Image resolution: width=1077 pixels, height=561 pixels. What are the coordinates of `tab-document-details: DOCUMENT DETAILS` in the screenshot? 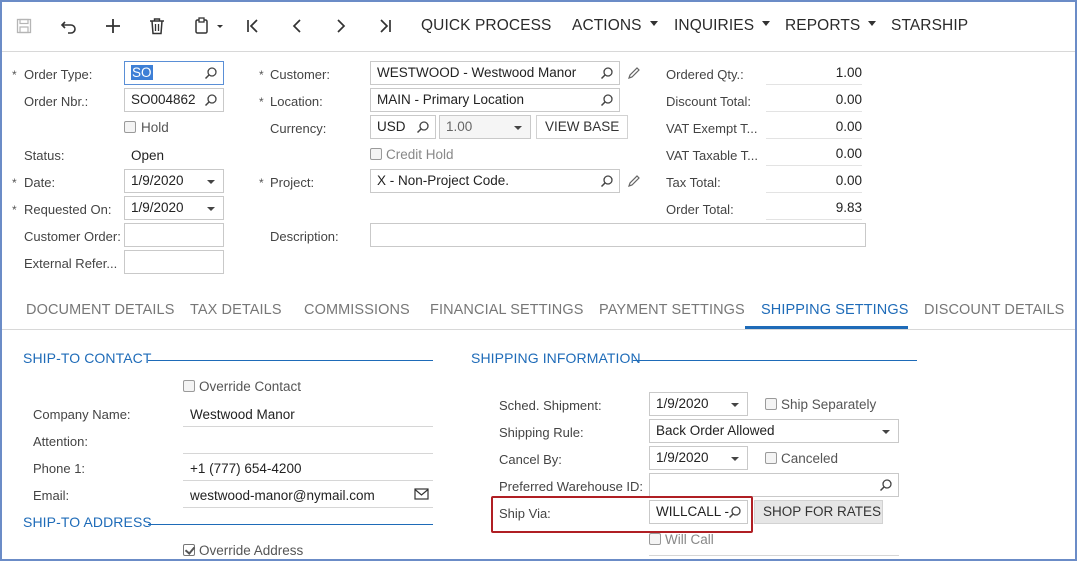 It's located at (100, 310).